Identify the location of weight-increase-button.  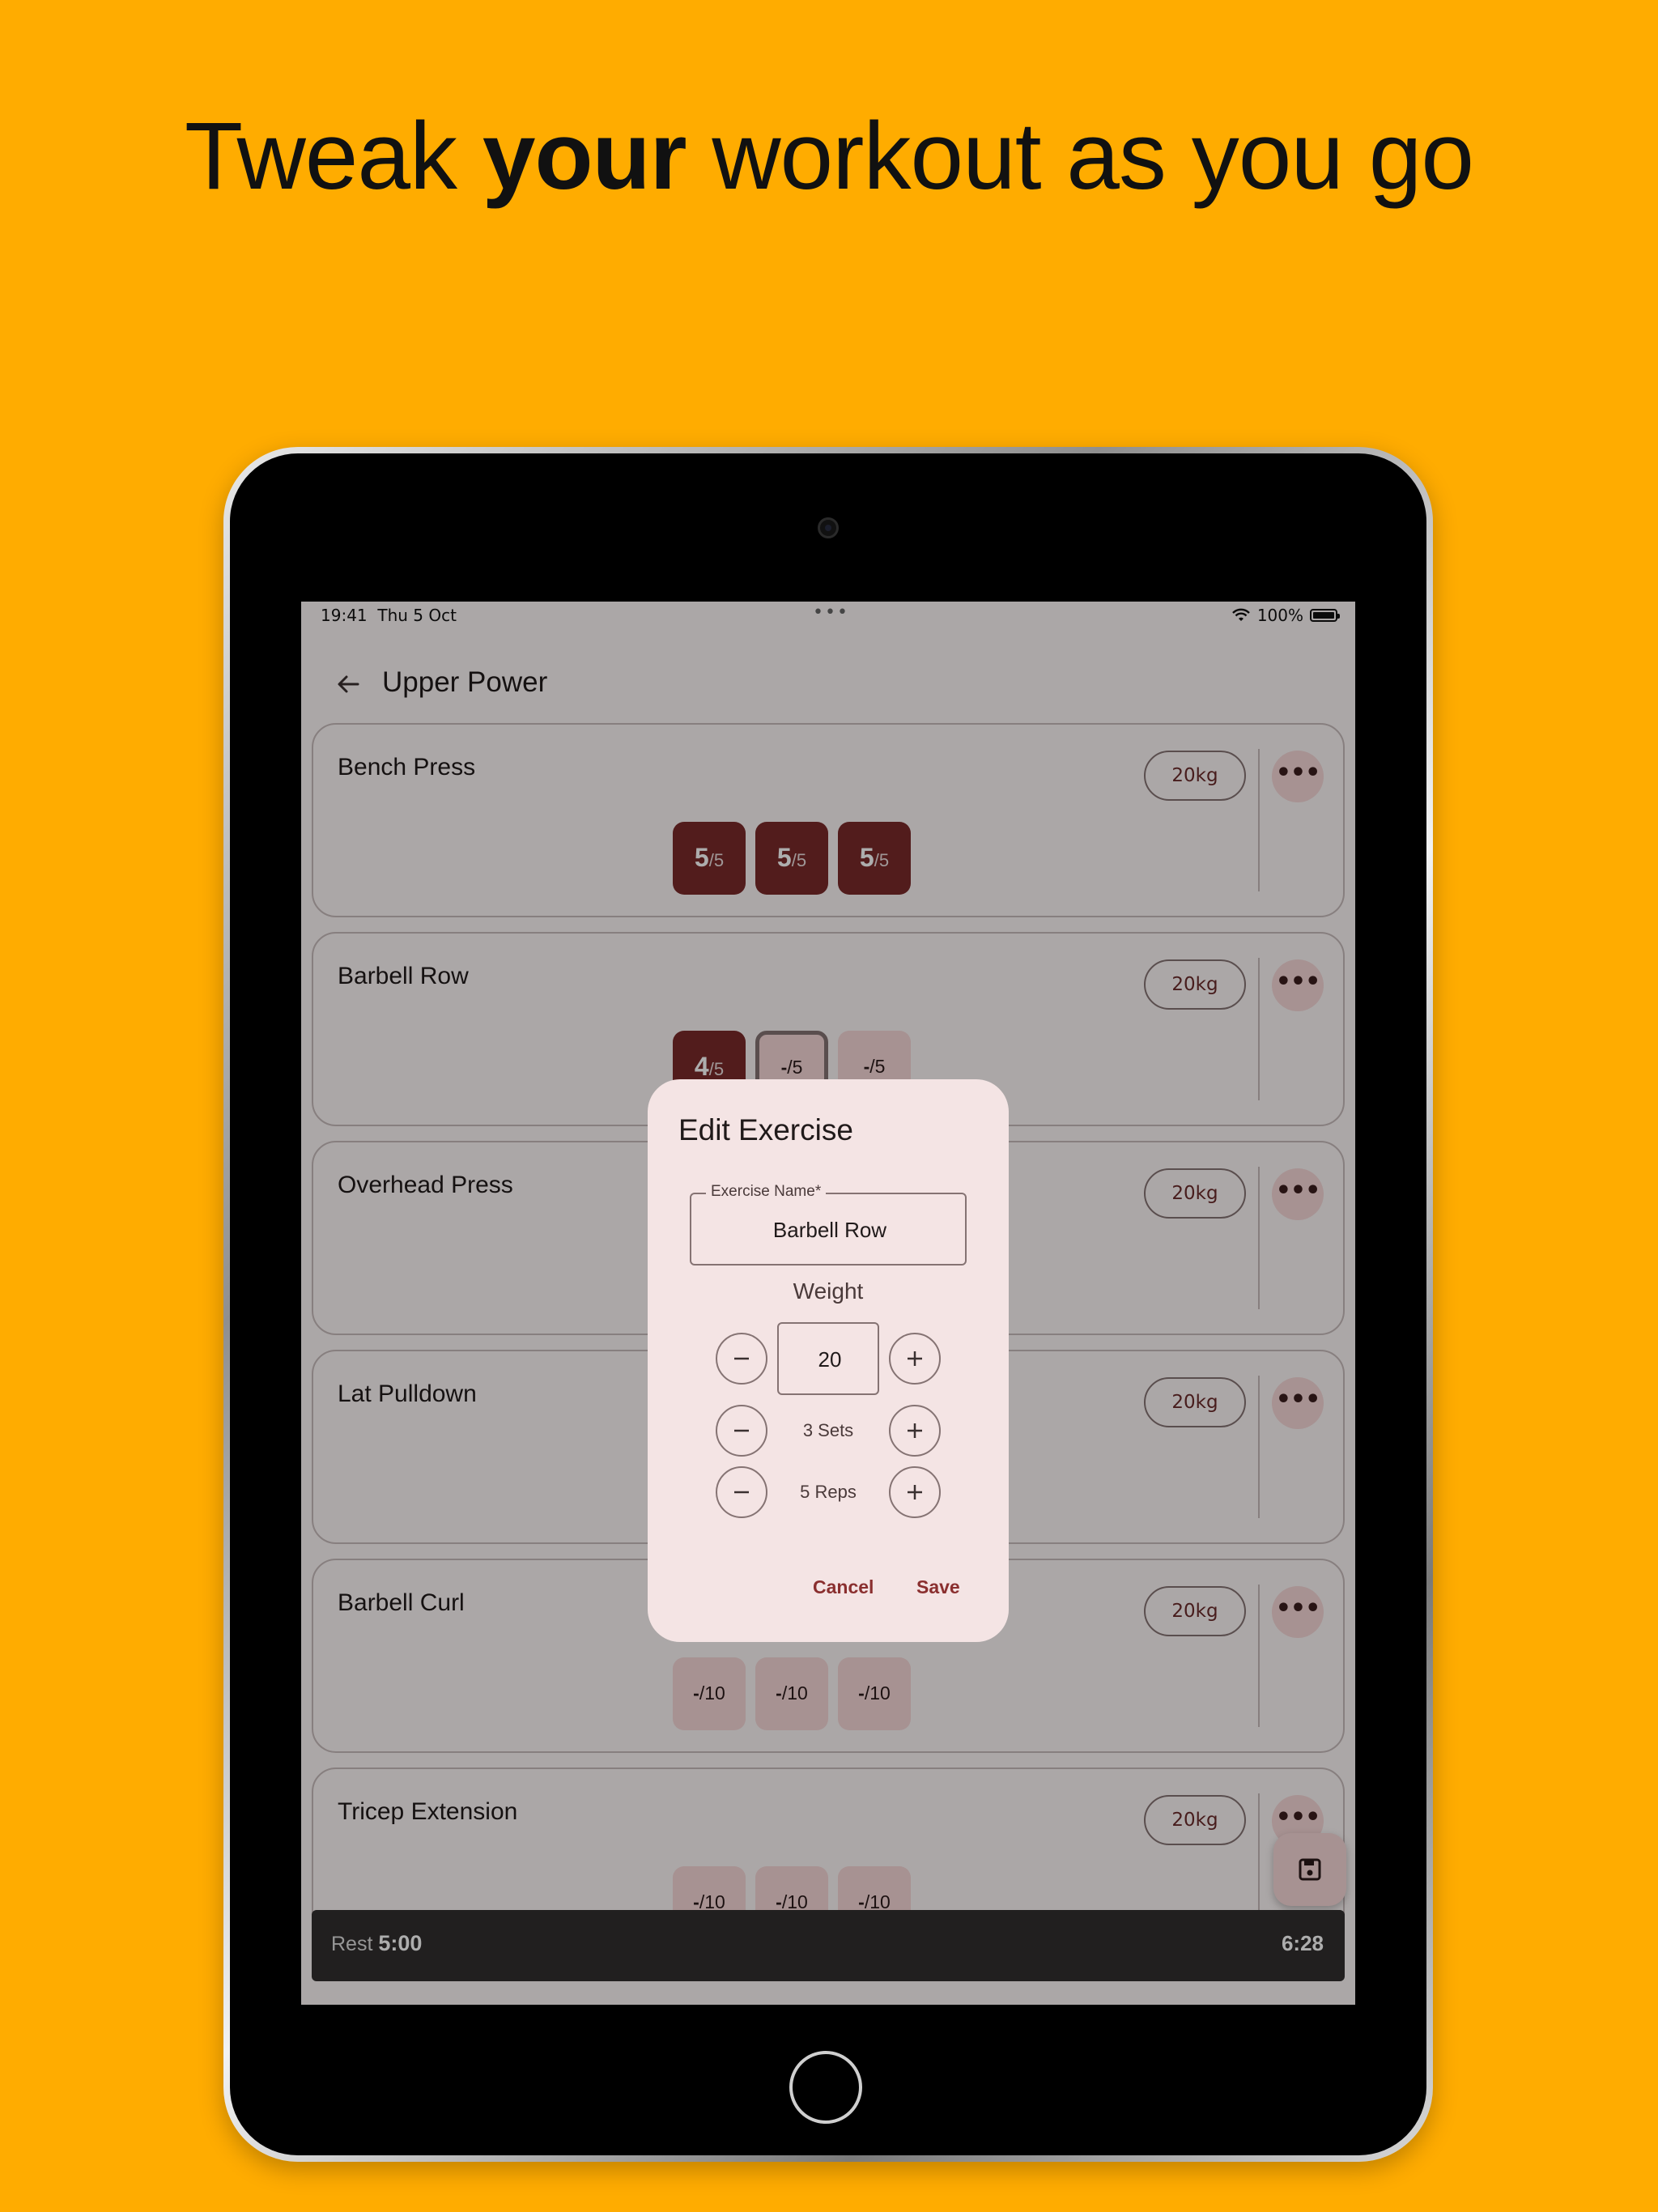
(915, 1359).